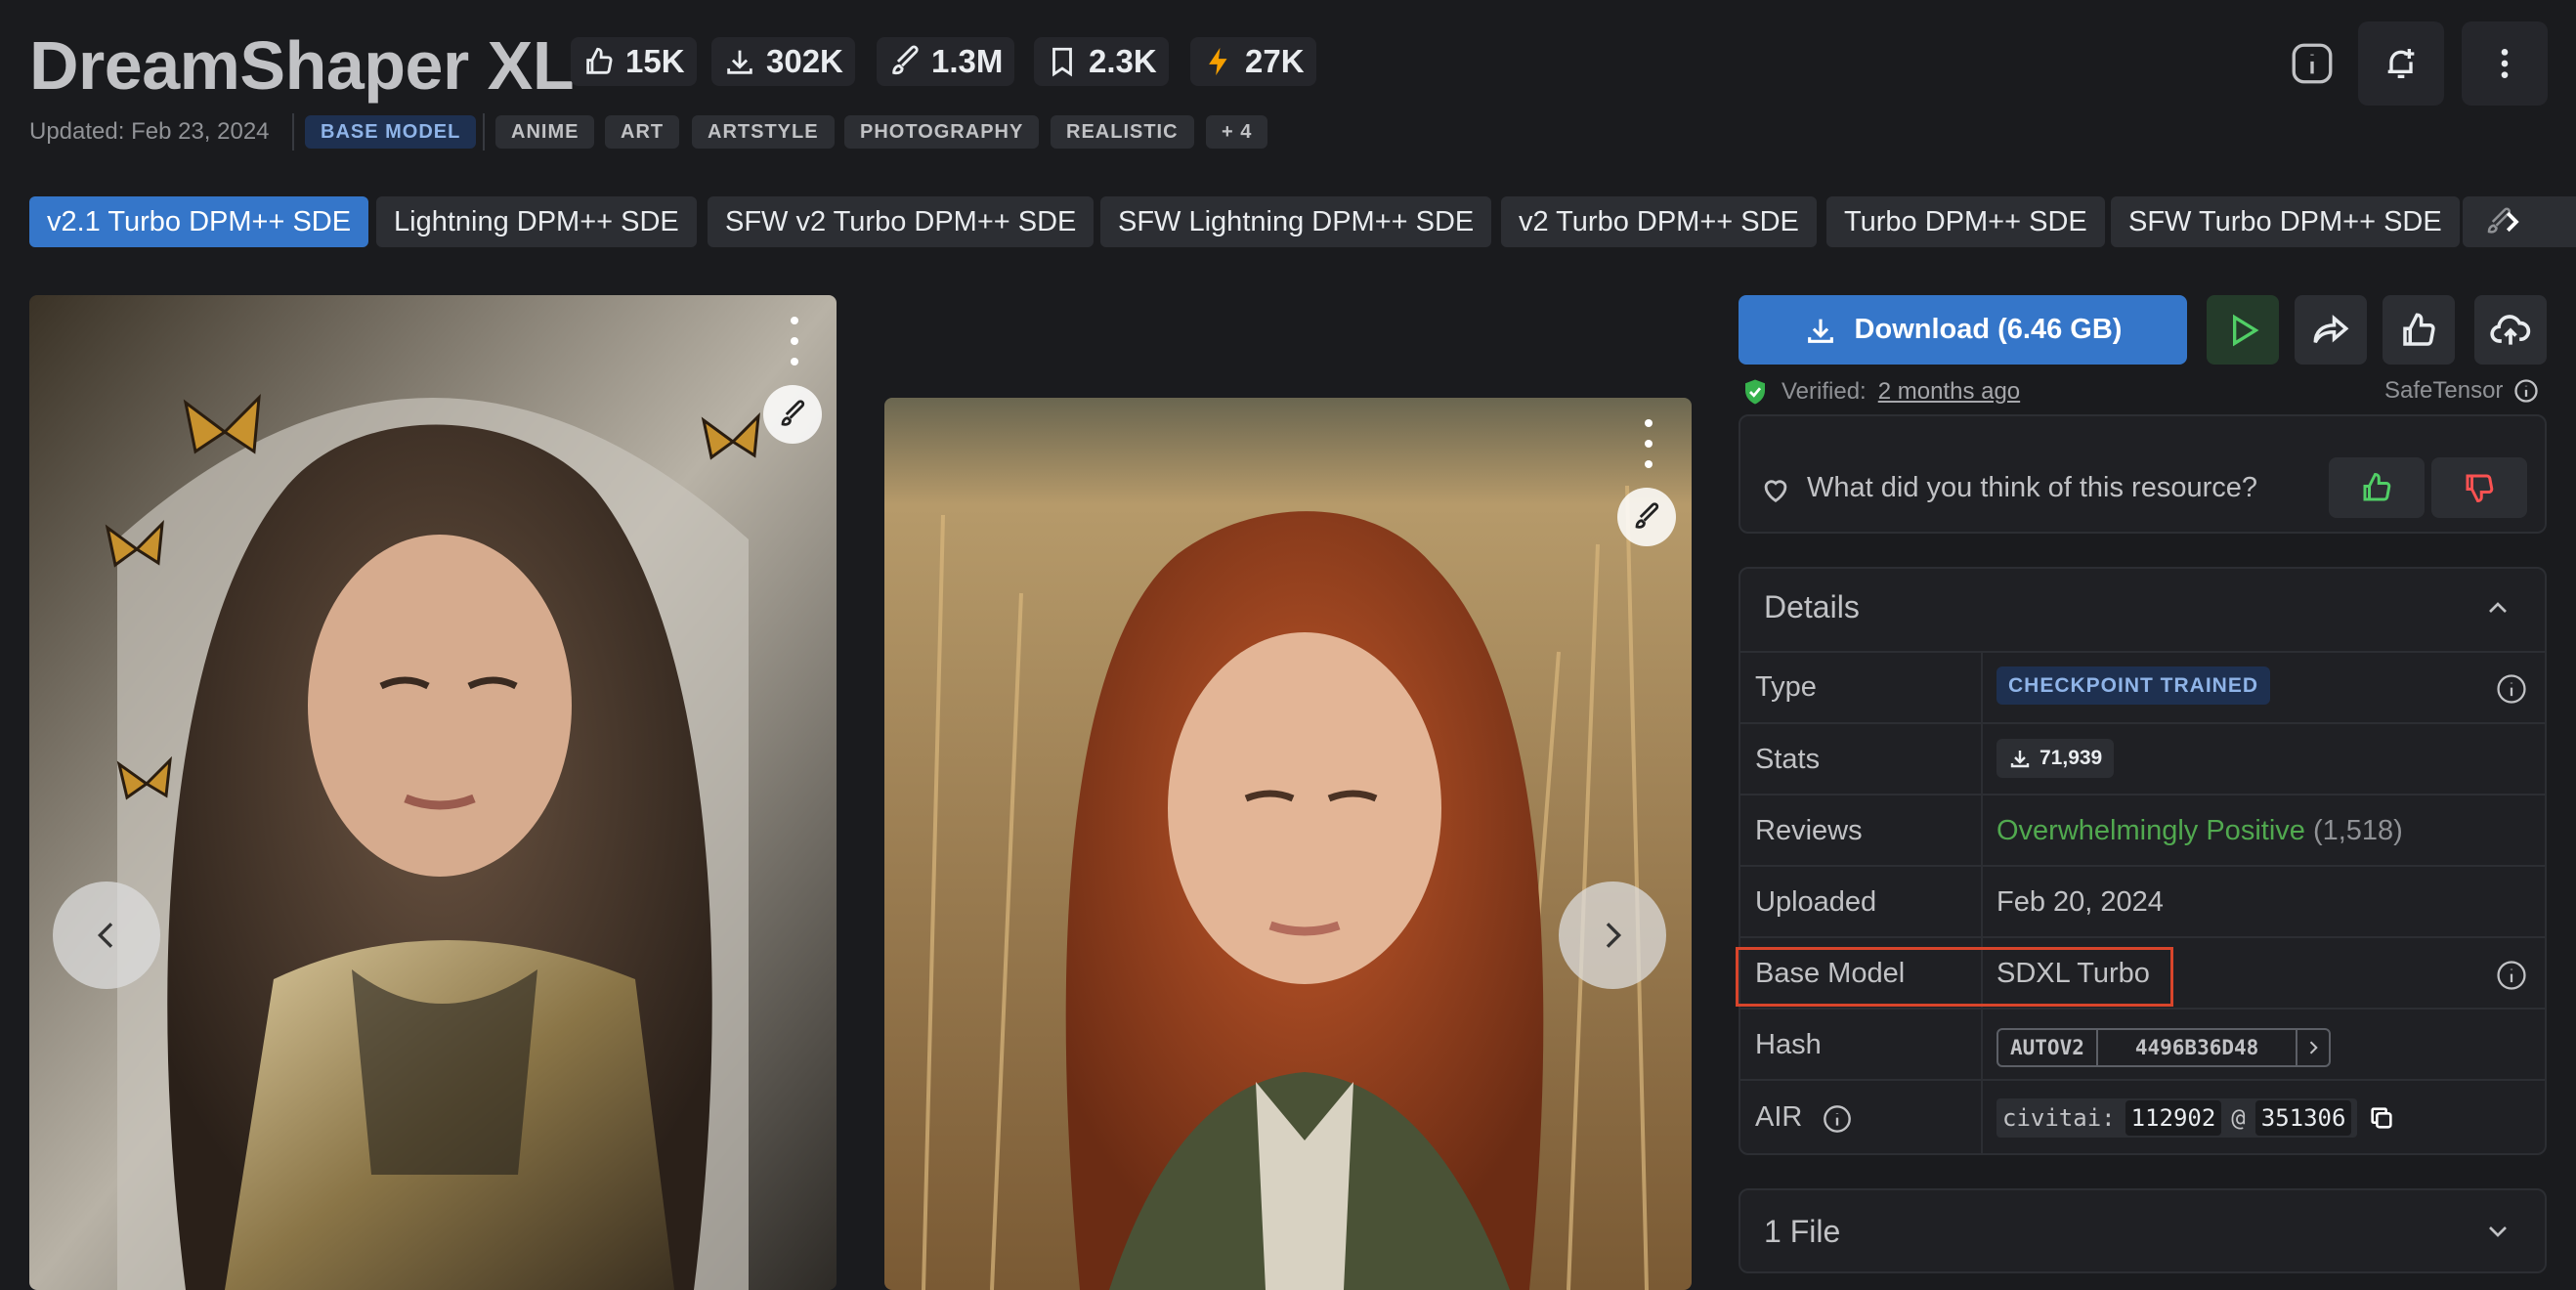 The height and width of the screenshot is (1290, 2576). I want to click on copy-button, so click(2382, 1118).